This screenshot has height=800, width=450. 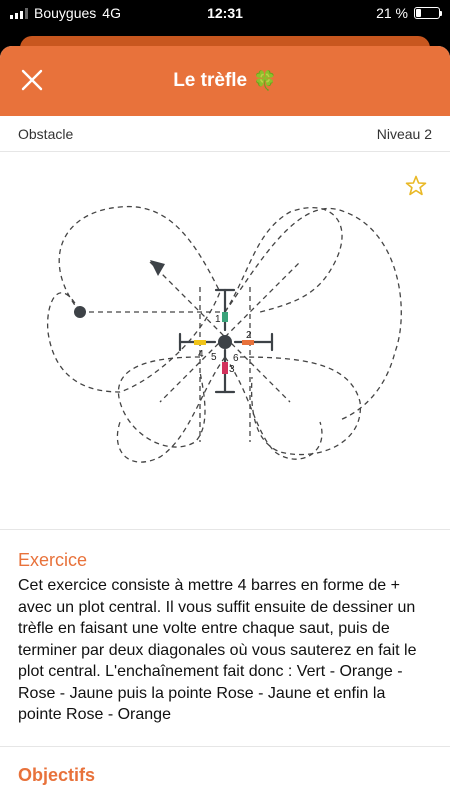 I want to click on level-label: Niveau 2, so click(x=404, y=133).